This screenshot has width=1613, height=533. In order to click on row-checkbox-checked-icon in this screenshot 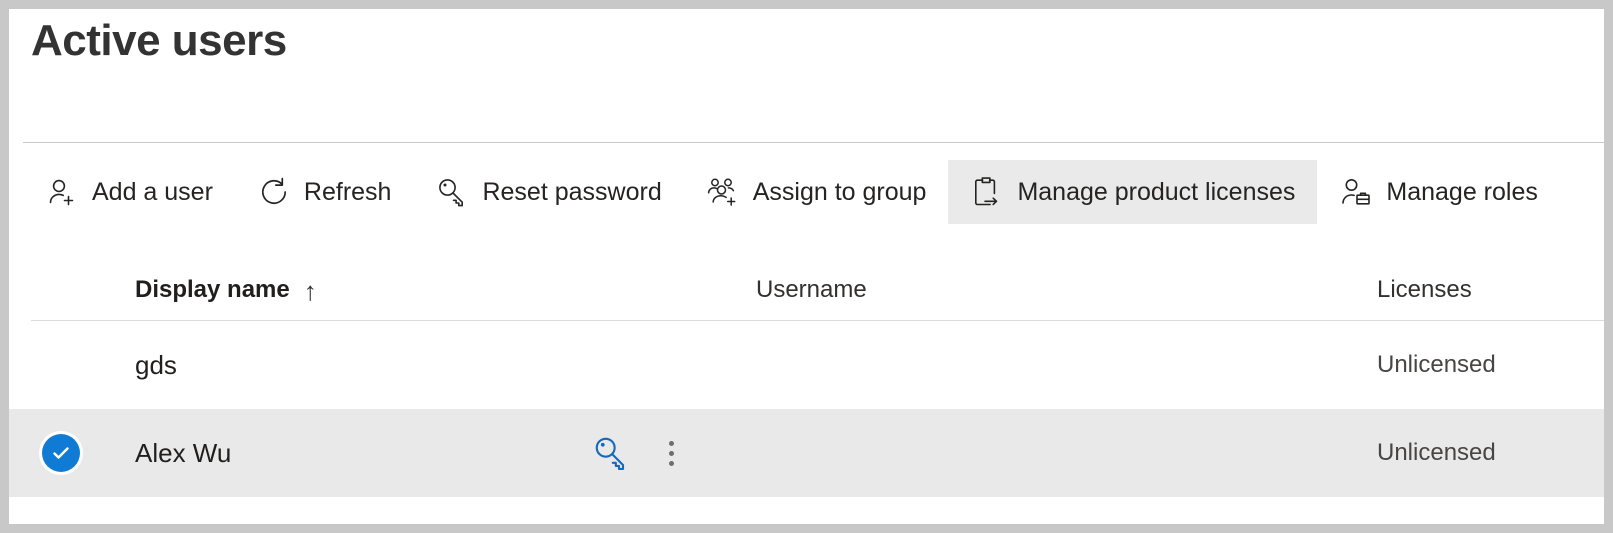, I will do `click(61, 453)`.